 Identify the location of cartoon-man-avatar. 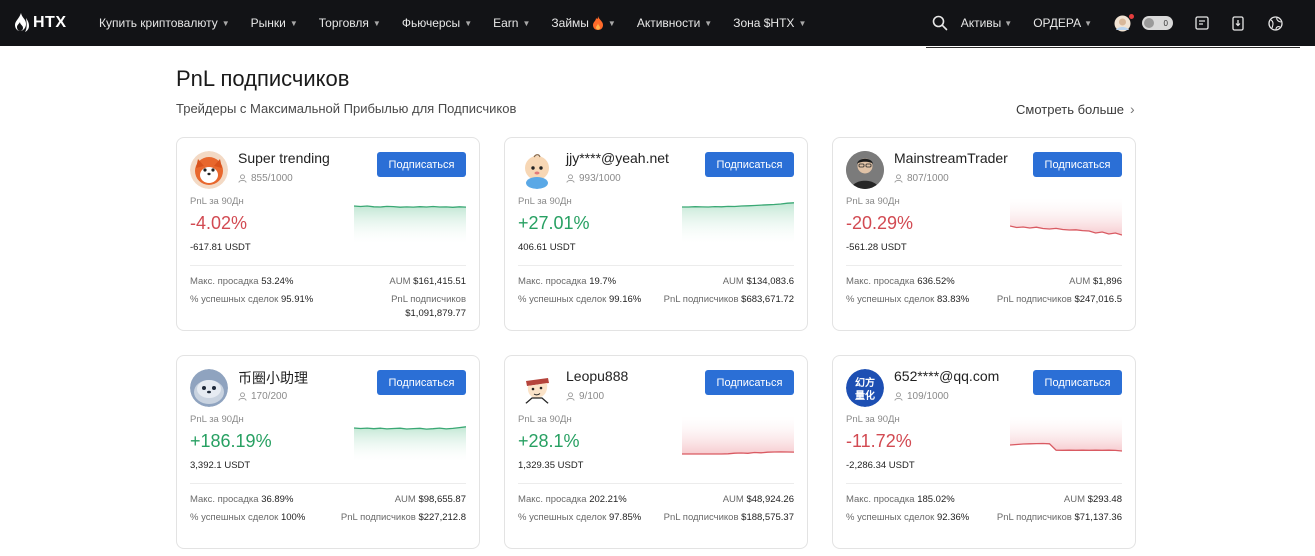
(537, 388).